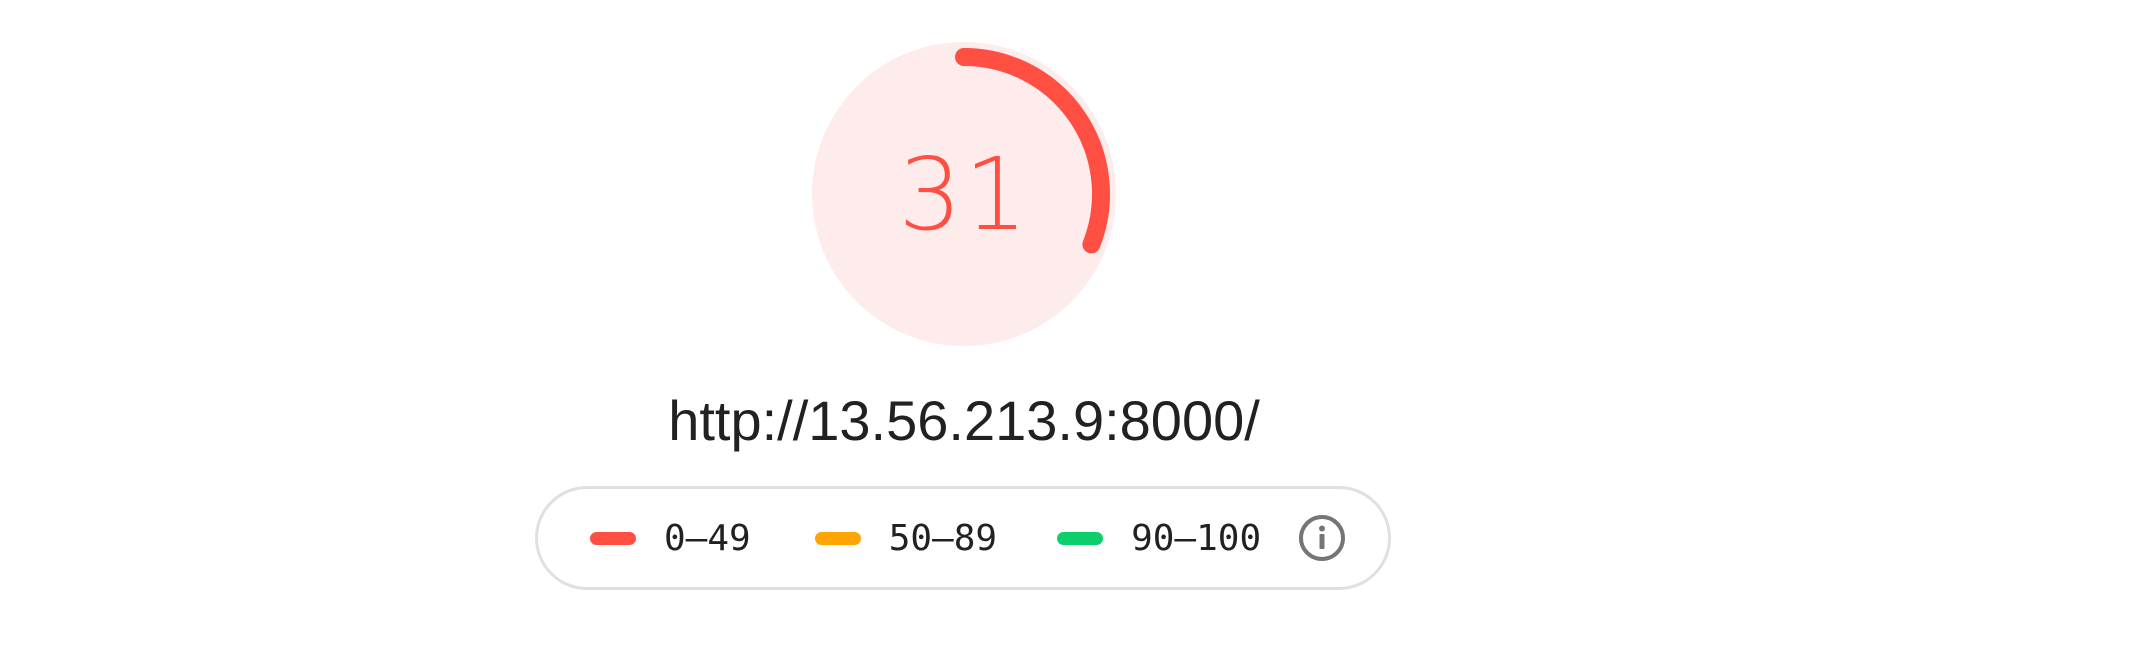 This screenshot has height=649, width=2142. Describe the element at coordinates (1322, 538) in the screenshot. I see `info-icon` at that location.